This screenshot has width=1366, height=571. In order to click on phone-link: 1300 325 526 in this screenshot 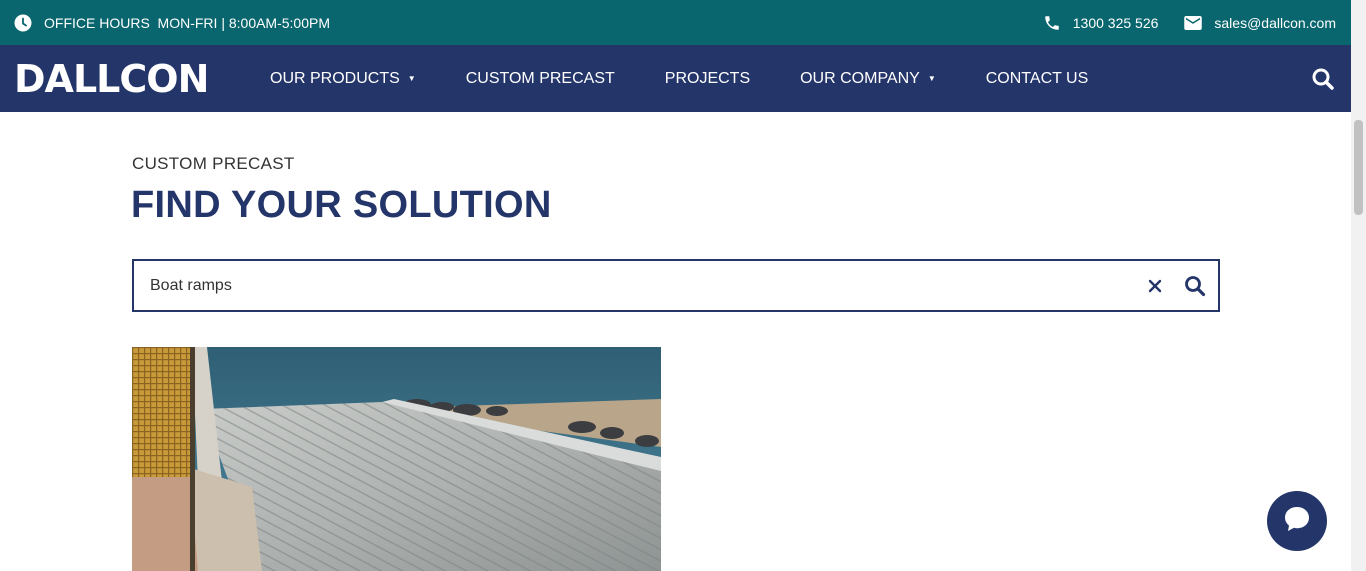, I will do `click(1101, 23)`.